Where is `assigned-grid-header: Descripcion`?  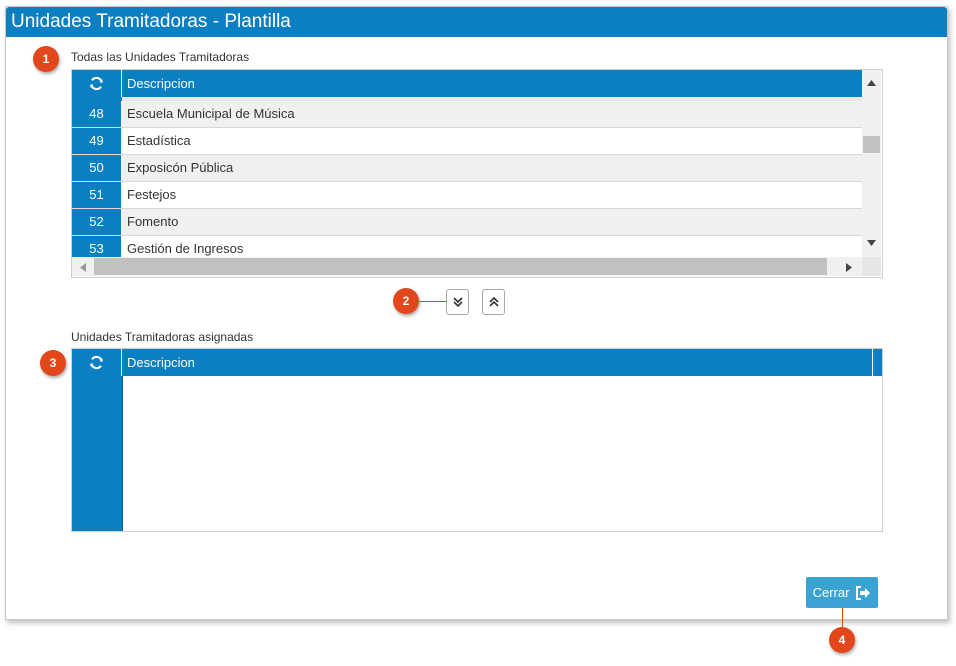 assigned-grid-header: Descripcion is located at coordinates (472, 362).